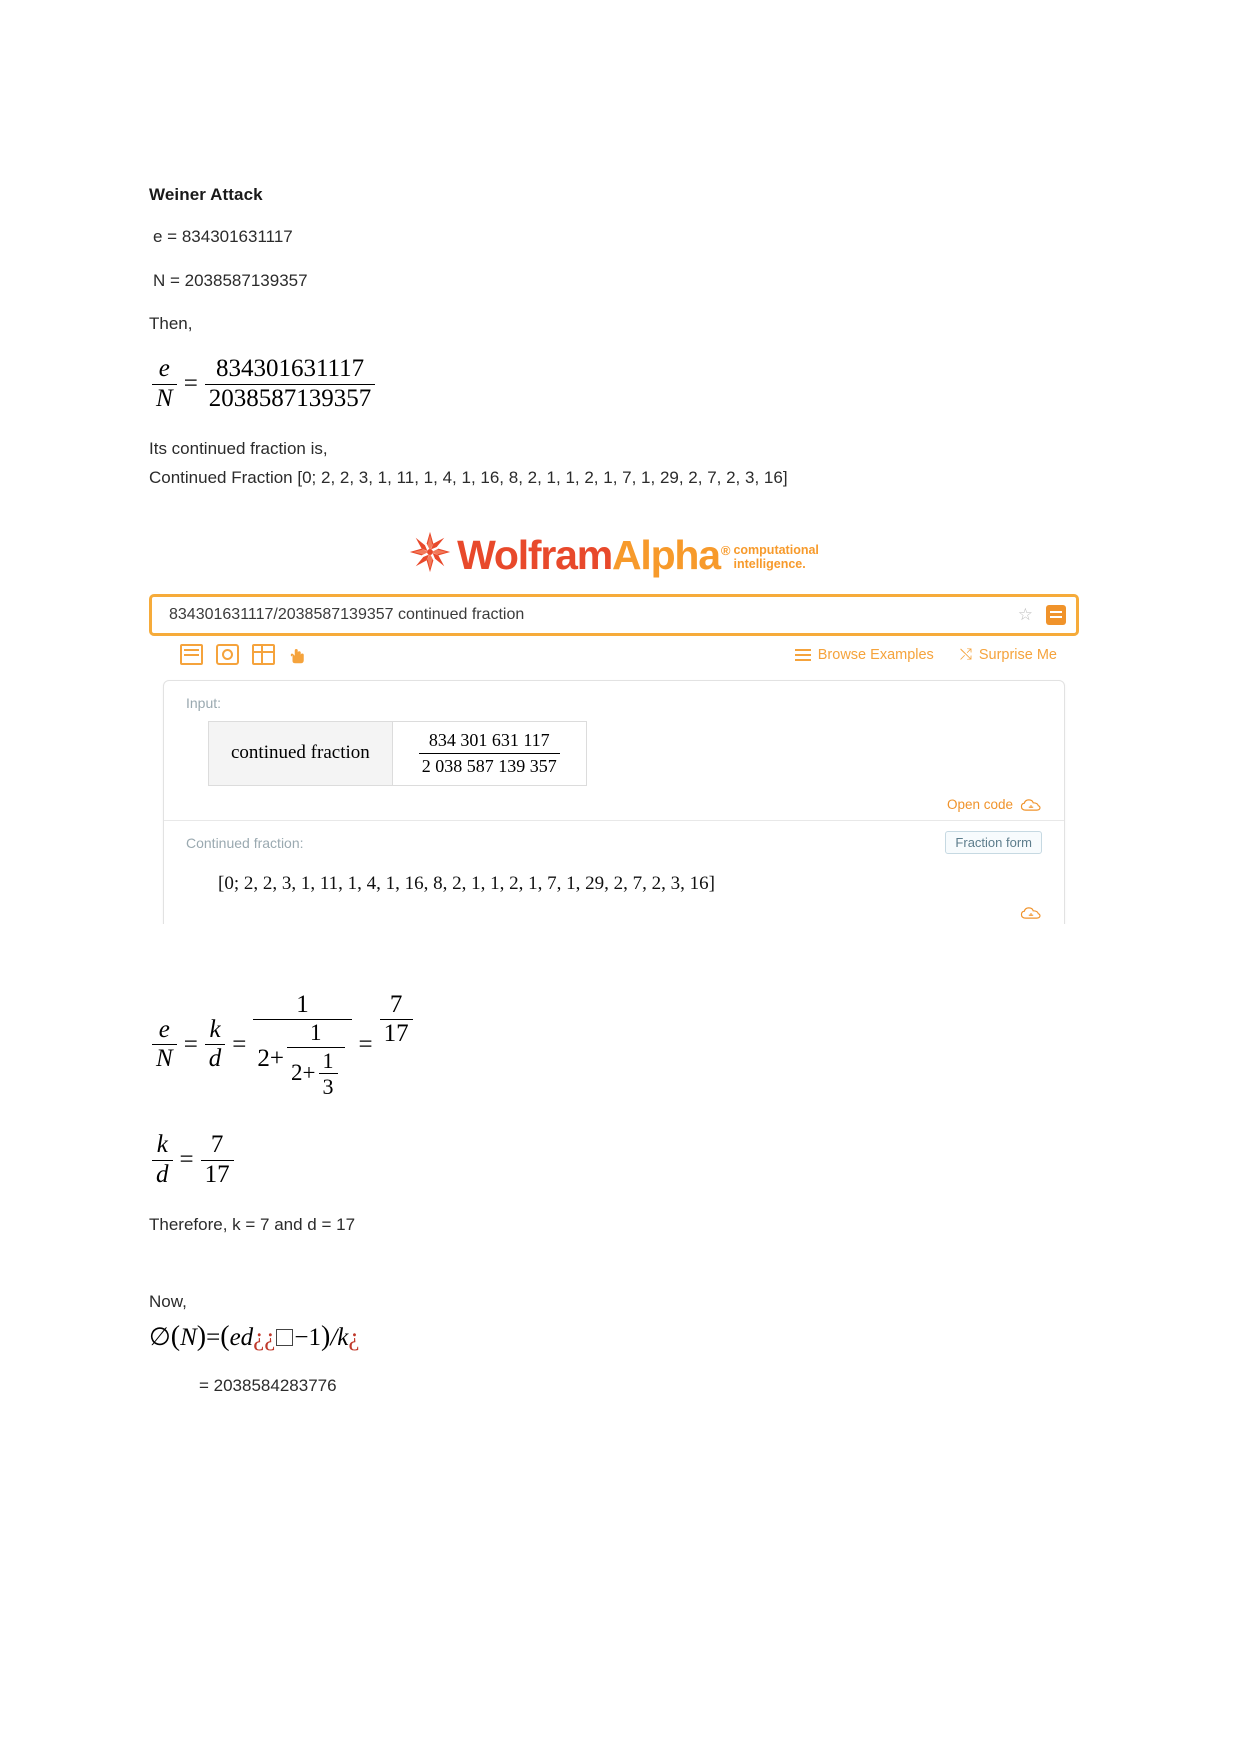 The width and height of the screenshot is (1241, 1754). I want to click on surprise-me-link: ⤭ Surprise Me, so click(1008, 654).